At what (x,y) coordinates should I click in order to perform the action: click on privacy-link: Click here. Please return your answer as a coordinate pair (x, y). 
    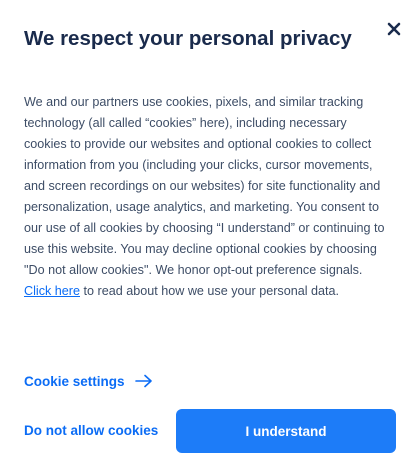
    Looking at the image, I should click on (52, 291).